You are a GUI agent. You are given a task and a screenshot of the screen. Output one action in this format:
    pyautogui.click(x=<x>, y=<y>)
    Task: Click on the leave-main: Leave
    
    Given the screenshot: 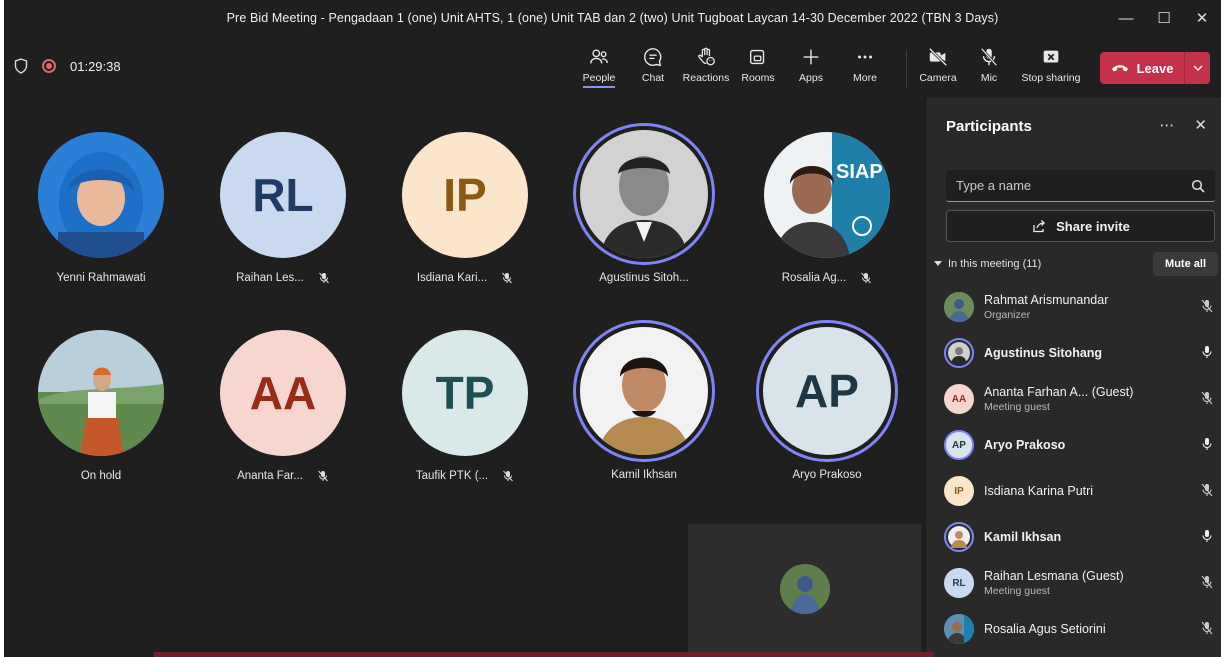 What is the action you would take?
    pyautogui.click(x=1142, y=68)
    